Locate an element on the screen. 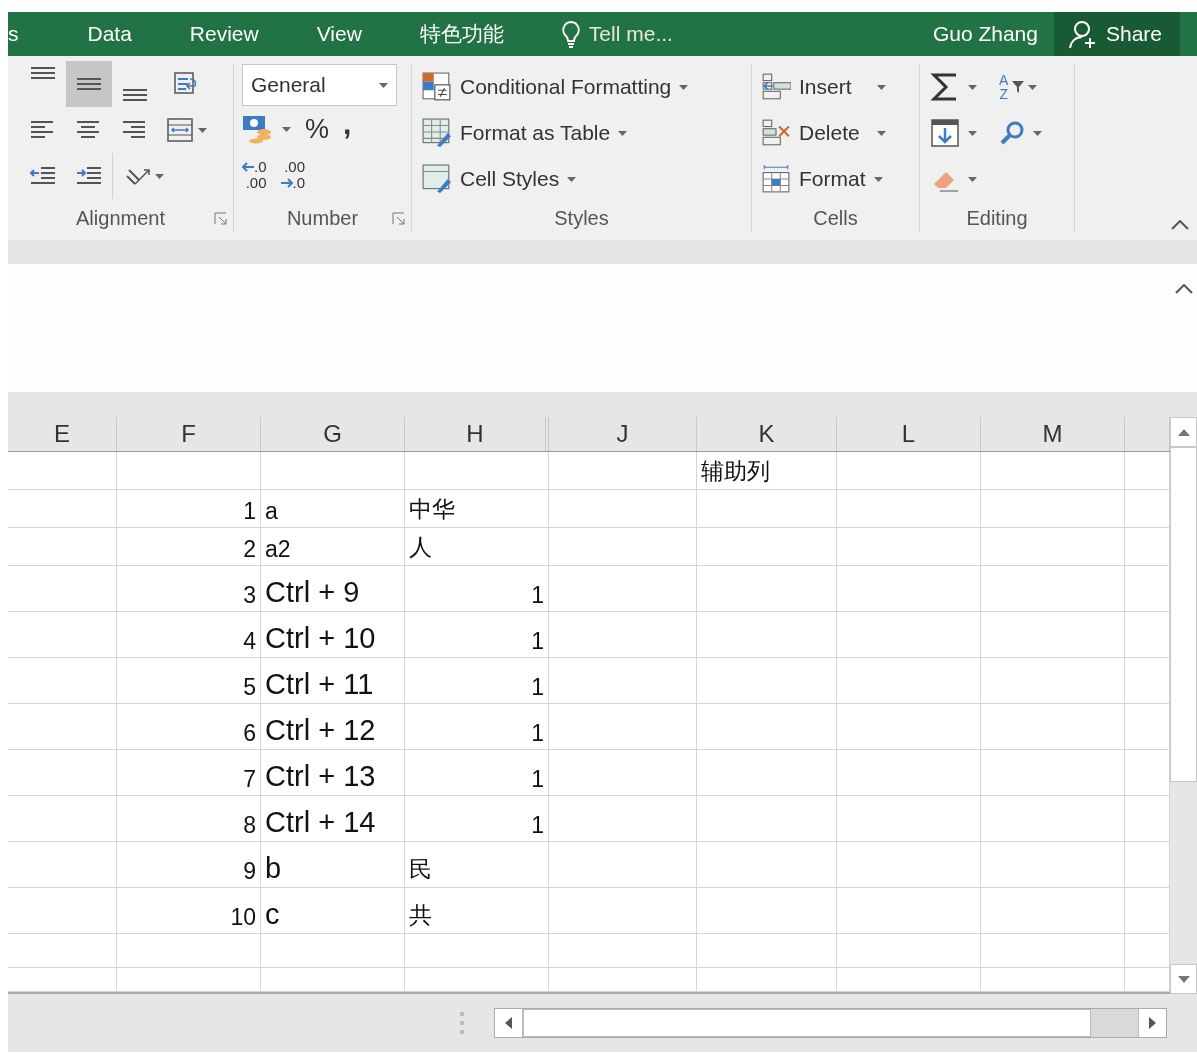 This screenshot has height=1053, width=1197. column-header: J is located at coordinates (623, 434).